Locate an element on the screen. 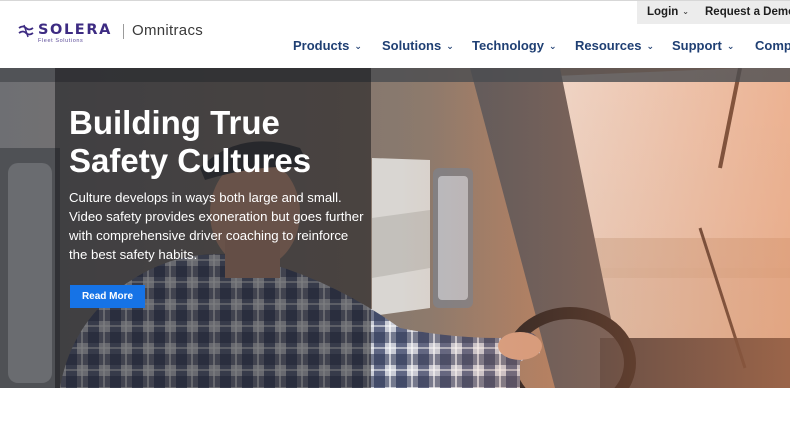 The height and width of the screenshot is (444, 790). nav-item-technology: Technology ⌄ is located at coordinates (514, 45).